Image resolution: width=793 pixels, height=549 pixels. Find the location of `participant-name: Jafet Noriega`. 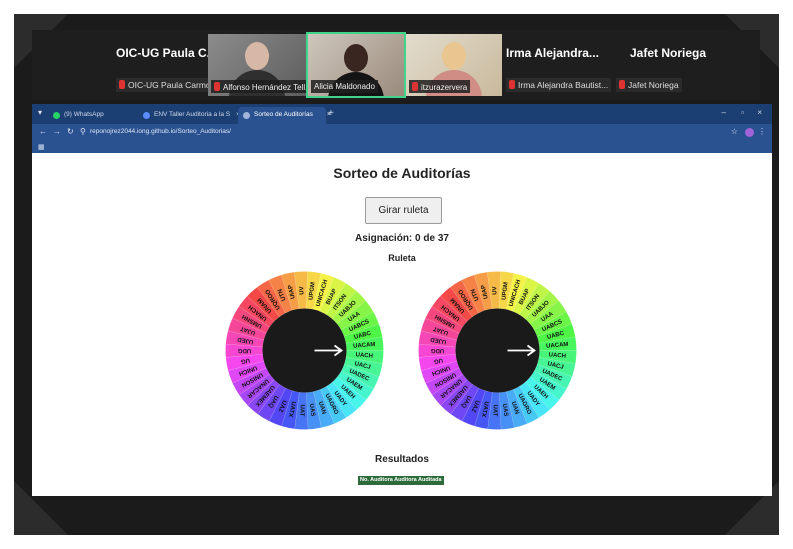

participant-name: Jafet Noriega is located at coordinates (668, 53).